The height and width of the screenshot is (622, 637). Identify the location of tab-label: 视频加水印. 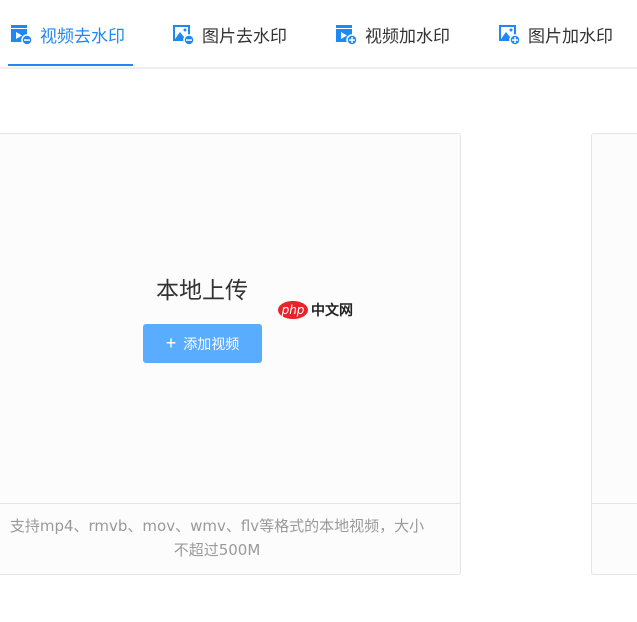
(407, 36).